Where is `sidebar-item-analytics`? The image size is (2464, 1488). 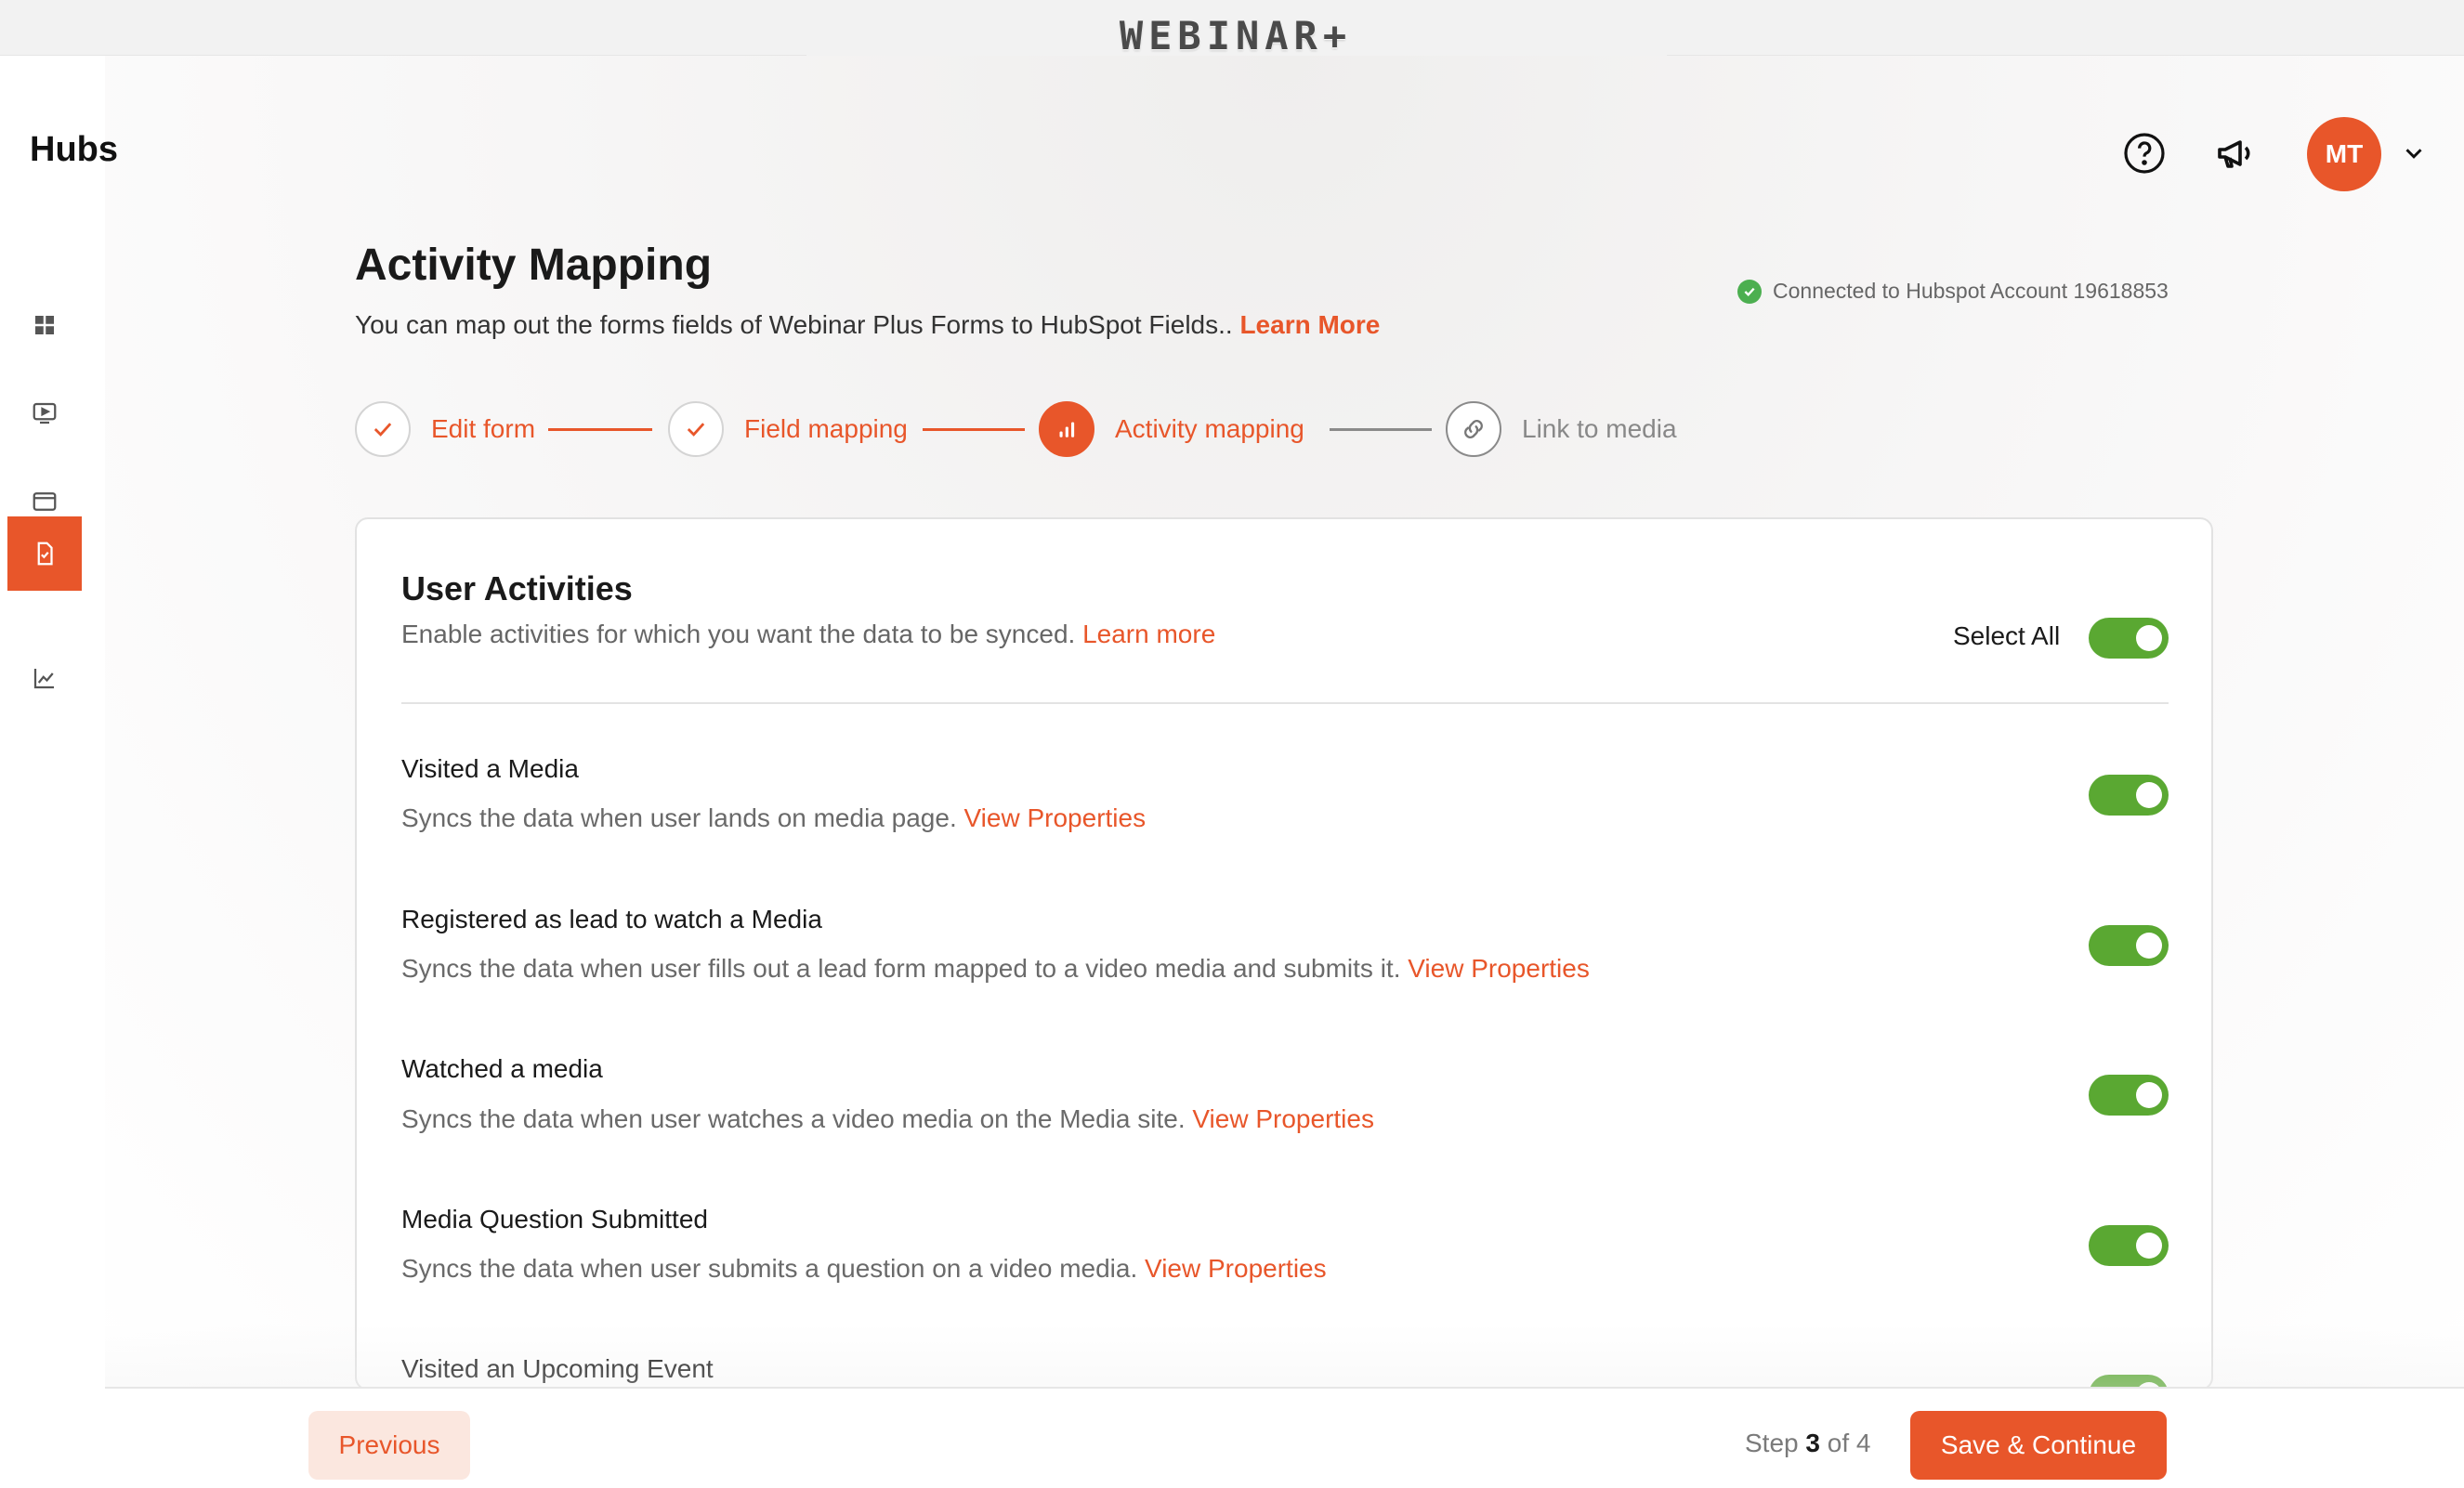 sidebar-item-analytics is located at coordinates (44, 678).